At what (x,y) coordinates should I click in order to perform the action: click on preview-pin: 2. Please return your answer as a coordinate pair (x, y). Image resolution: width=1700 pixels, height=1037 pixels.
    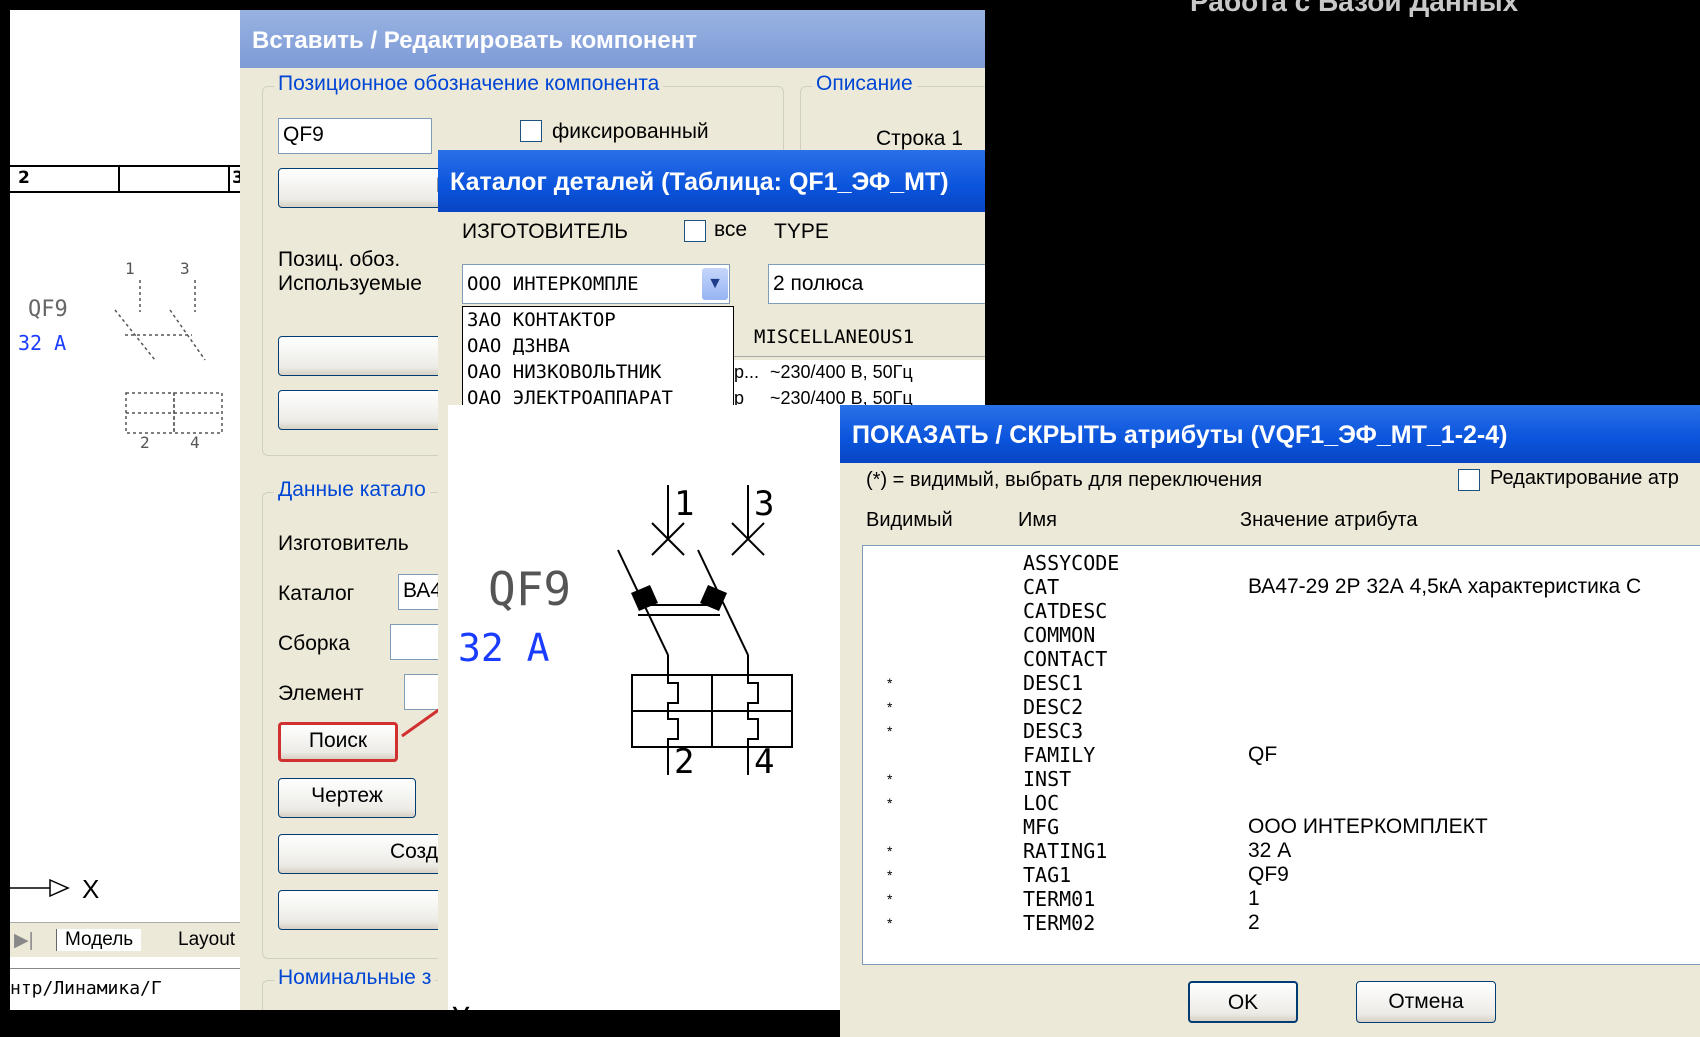
    Looking at the image, I should click on (684, 762).